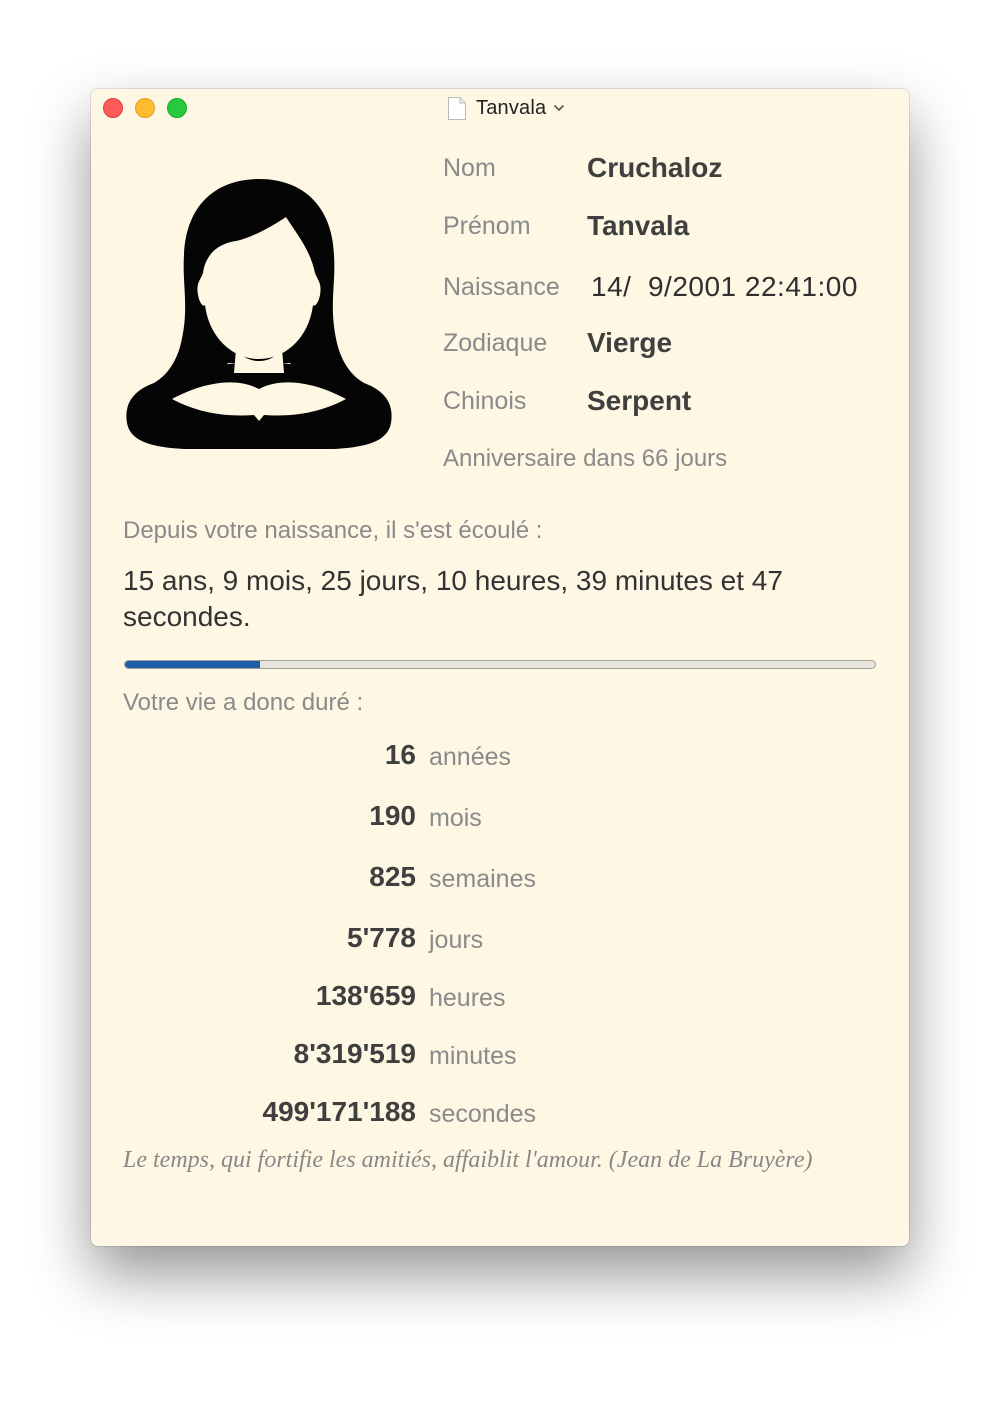 This screenshot has width=1000, height=1414. I want to click on life-progress-bar, so click(500, 664).